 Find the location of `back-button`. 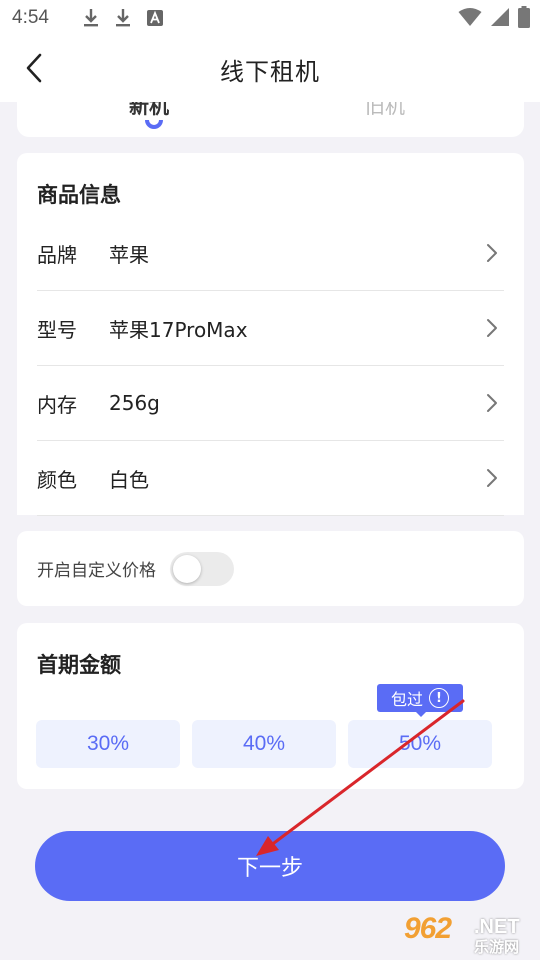

back-button is located at coordinates (34, 70).